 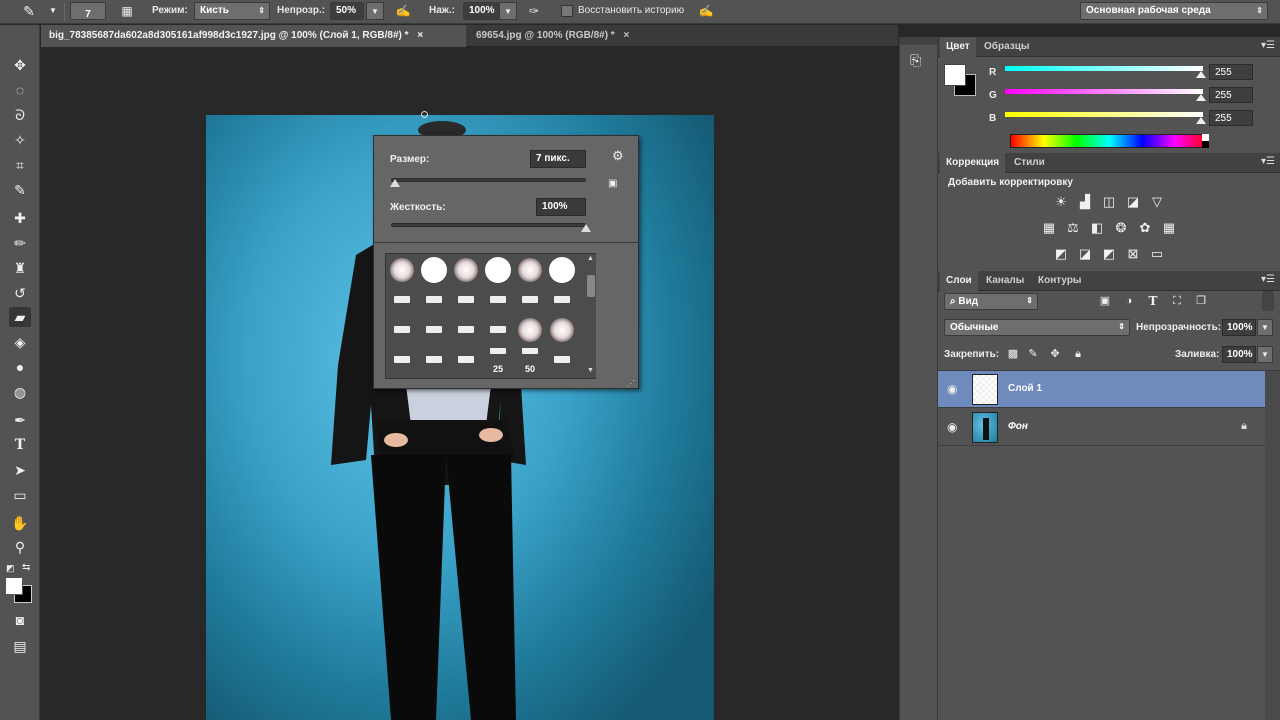 I want to click on eraser-tool-icon: ▰, so click(x=20, y=317).